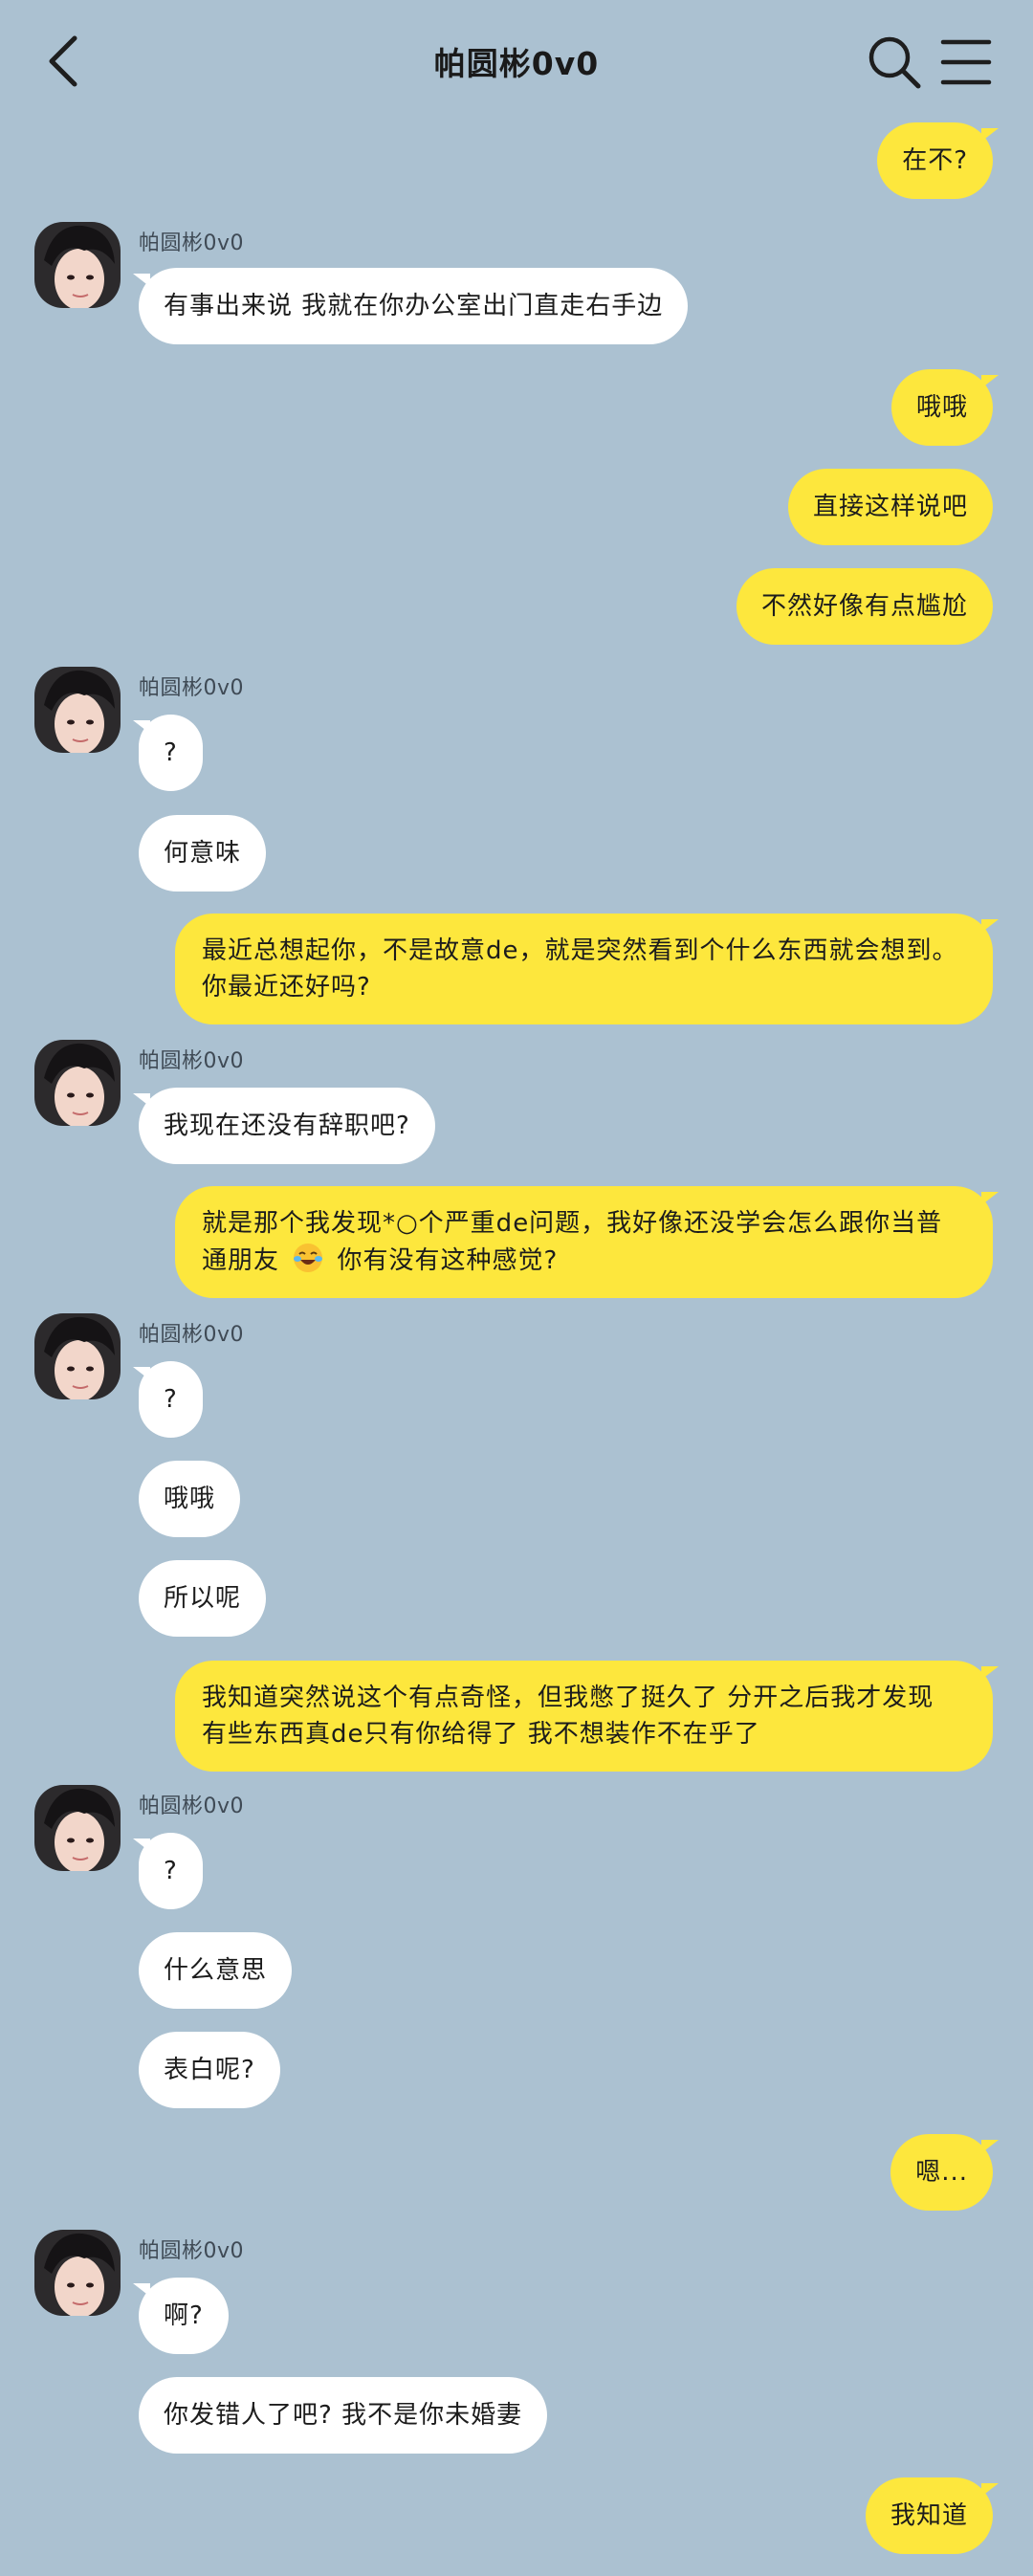 The width and height of the screenshot is (1033, 2576). I want to click on sent-message-bubble: 哦哦, so click(945, 407).